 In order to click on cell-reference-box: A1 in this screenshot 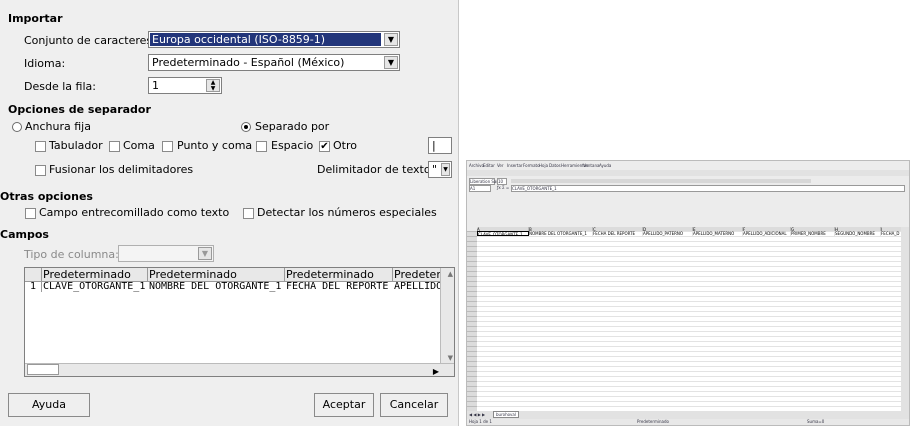, I will do `click(480, 188)`.